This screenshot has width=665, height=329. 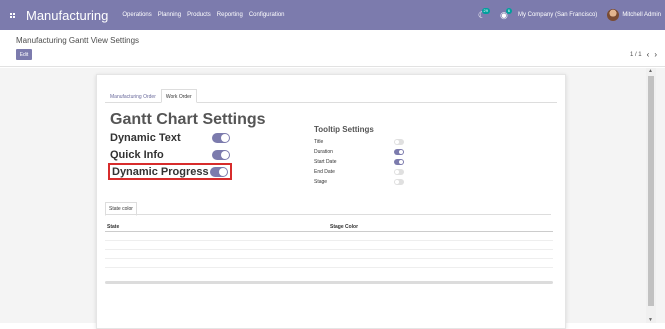 I want to click on scrollbar-thumb, so click(x=651, y=191).